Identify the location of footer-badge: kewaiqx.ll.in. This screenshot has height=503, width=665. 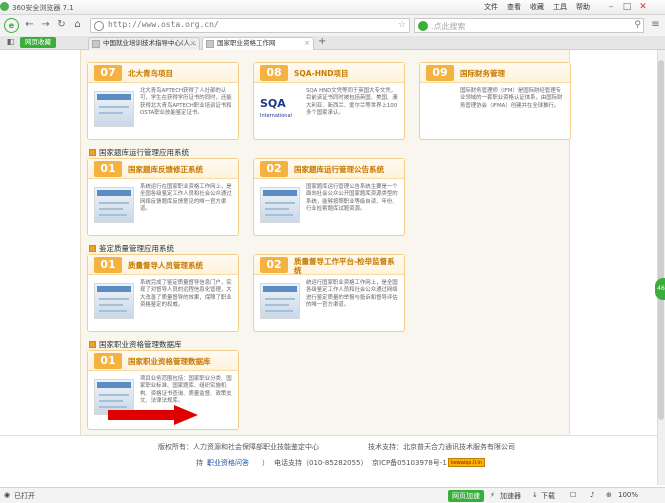
(466, 462).